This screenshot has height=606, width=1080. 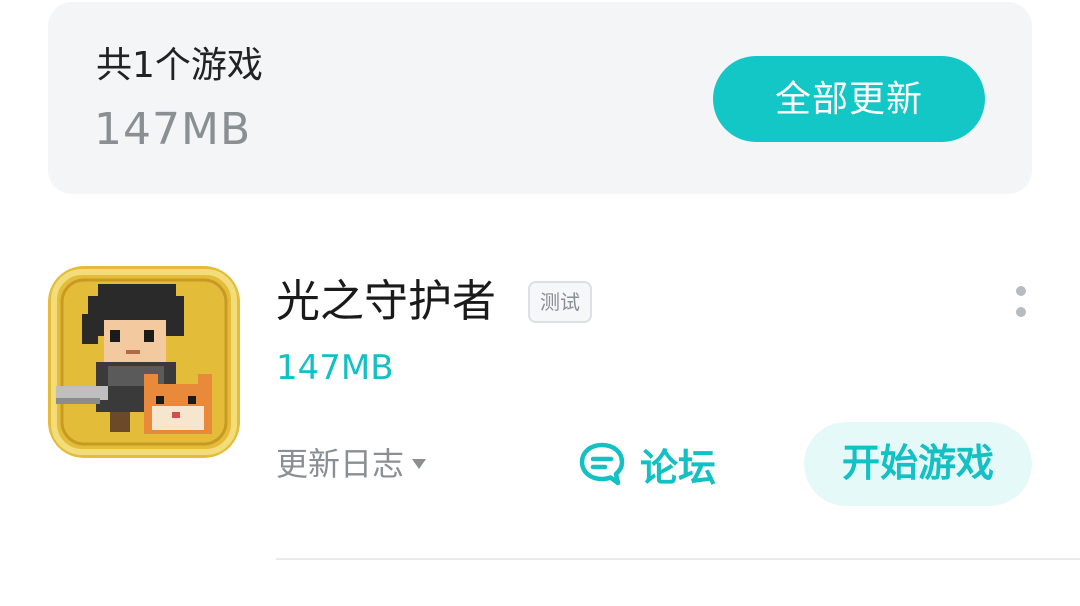 I want to click on caret-down-icon, so click(x=419, y=464).